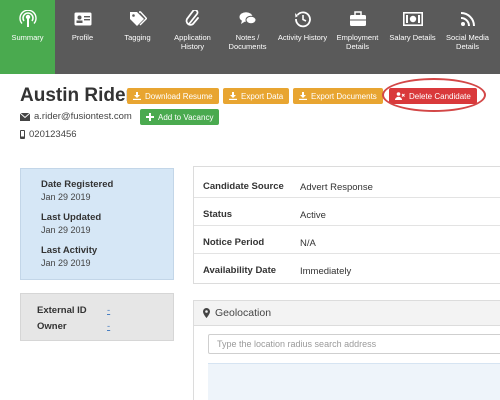  I want to click on date-registered-block: Date Registered Jan 29 2019, so click(77, 190).